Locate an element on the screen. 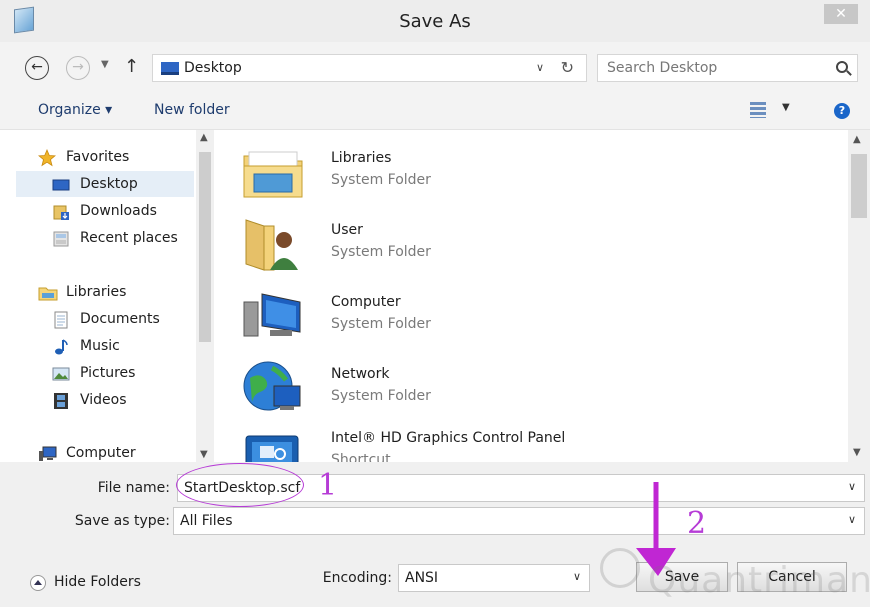  file-name: Libraries is located at coordinates (361, 158).